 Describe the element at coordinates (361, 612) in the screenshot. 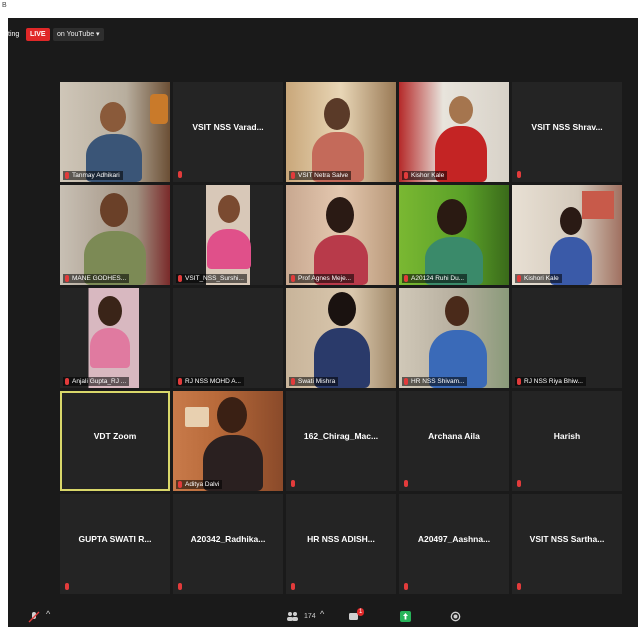

I see `chat-unread-badge: 1` at that location.